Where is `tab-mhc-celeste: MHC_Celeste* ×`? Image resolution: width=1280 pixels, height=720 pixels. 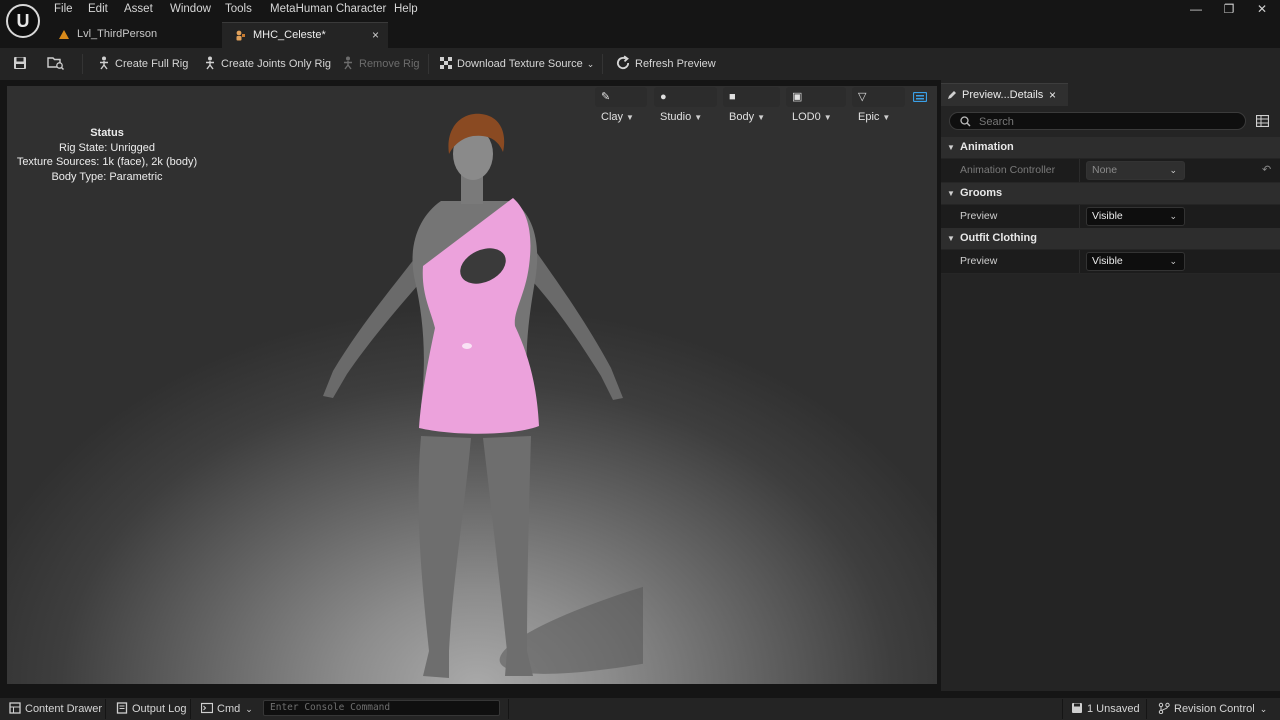 tab-mhc-celeste: MHC_Celeste* × is located at coordinates (305, 35).